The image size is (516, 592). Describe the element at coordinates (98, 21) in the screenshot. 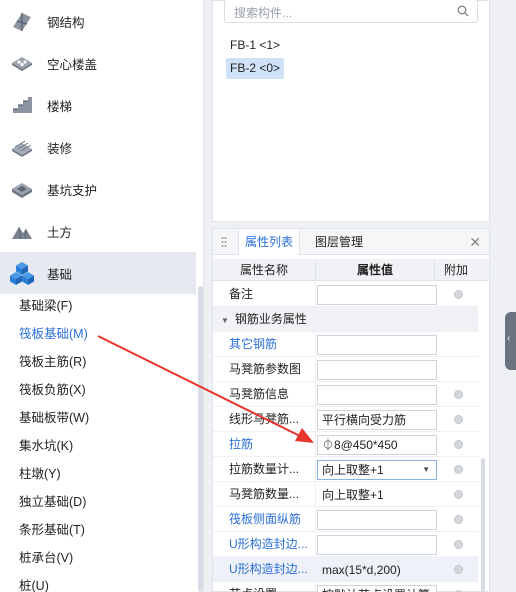

I see `category-steel-structure: 钢结构` at that location.